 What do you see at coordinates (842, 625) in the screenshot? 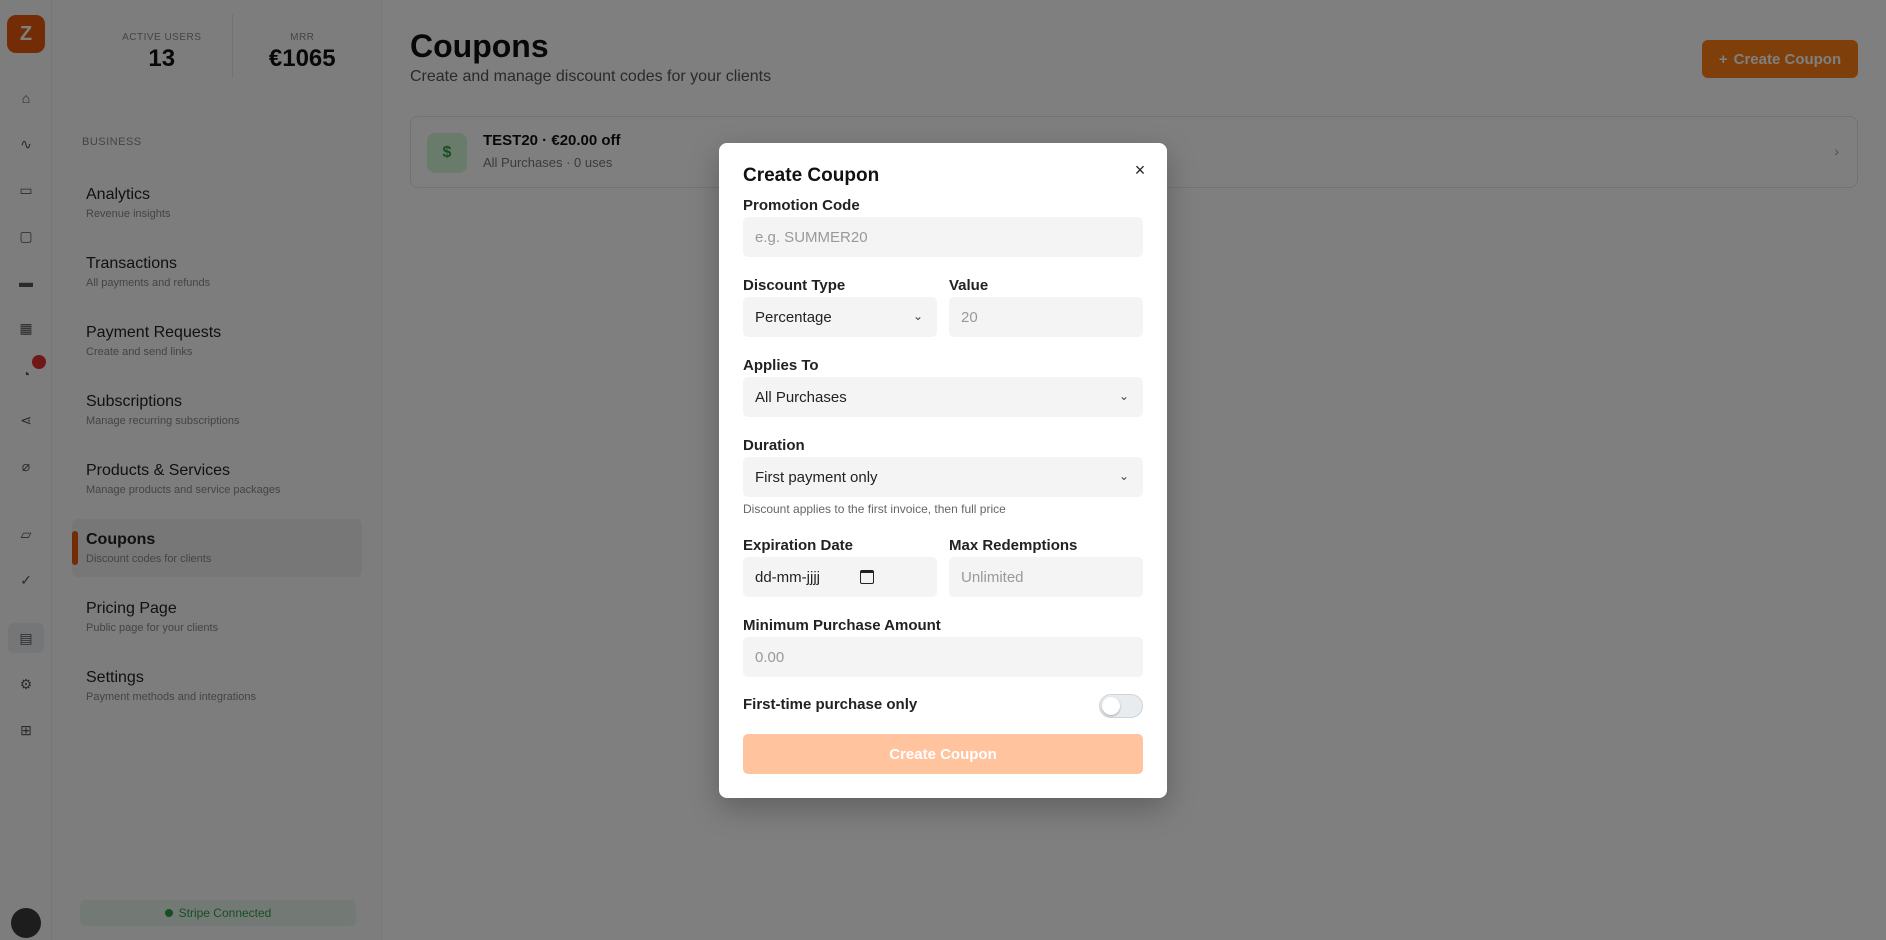
I see `minimum-purchase-label: Minimum Purchase Amount` at bounding box center [842, 625].